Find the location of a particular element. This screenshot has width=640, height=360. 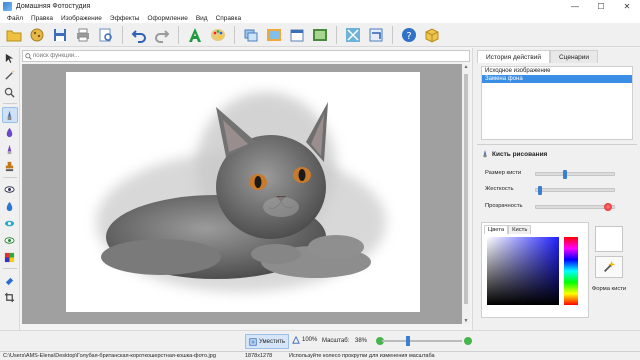

tab-history: История действий is located at coordinates (513, 56).